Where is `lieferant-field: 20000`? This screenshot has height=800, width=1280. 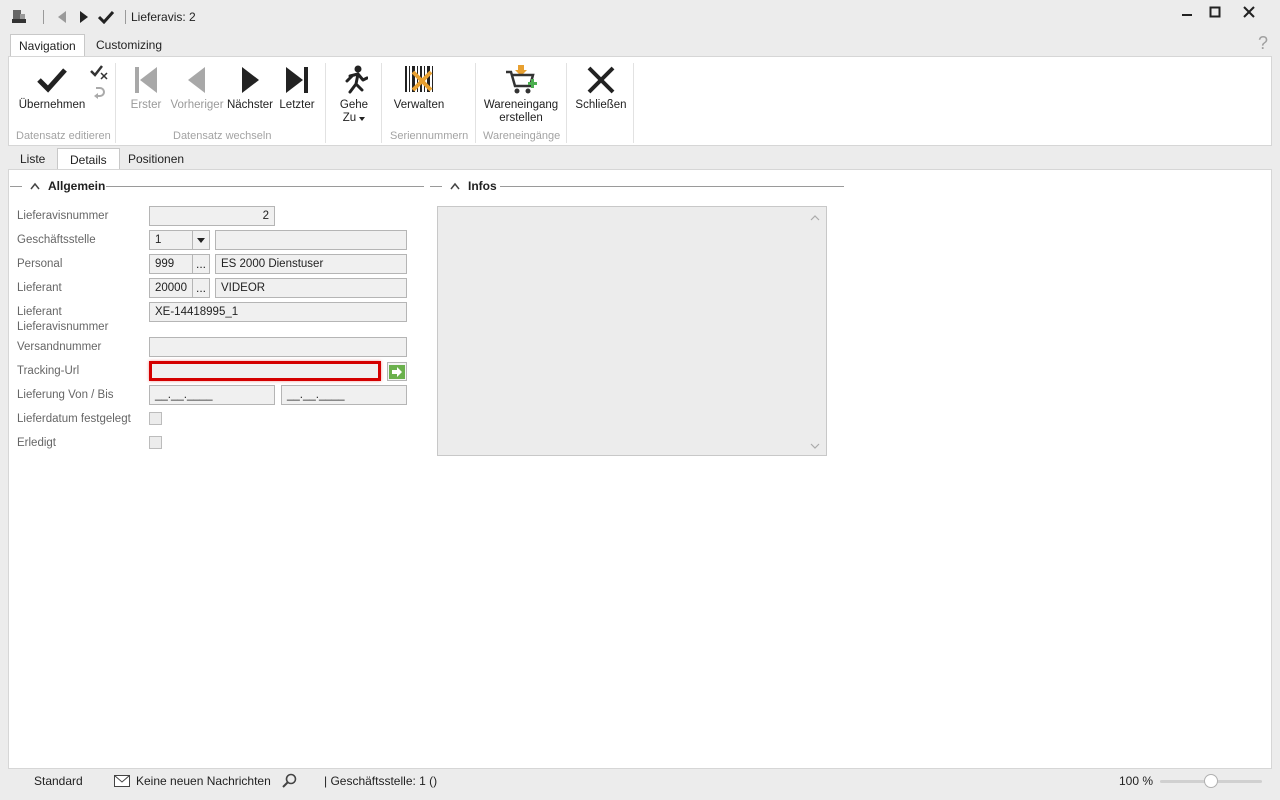 lieferant-field: 20000 is located at coordinates (172, 288).